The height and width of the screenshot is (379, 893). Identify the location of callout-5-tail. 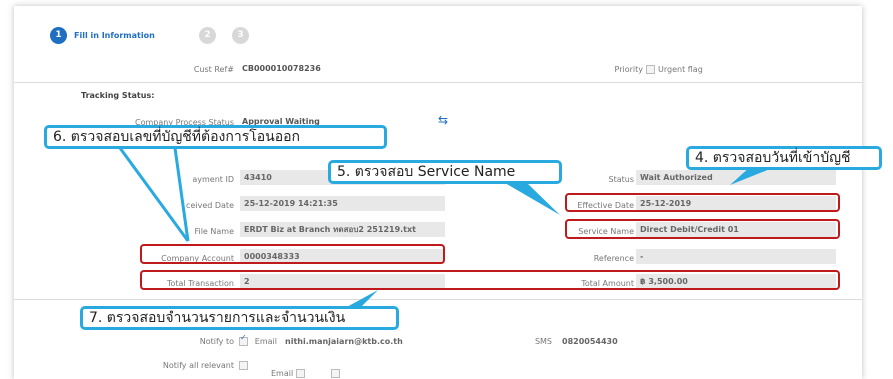
(532, 199).